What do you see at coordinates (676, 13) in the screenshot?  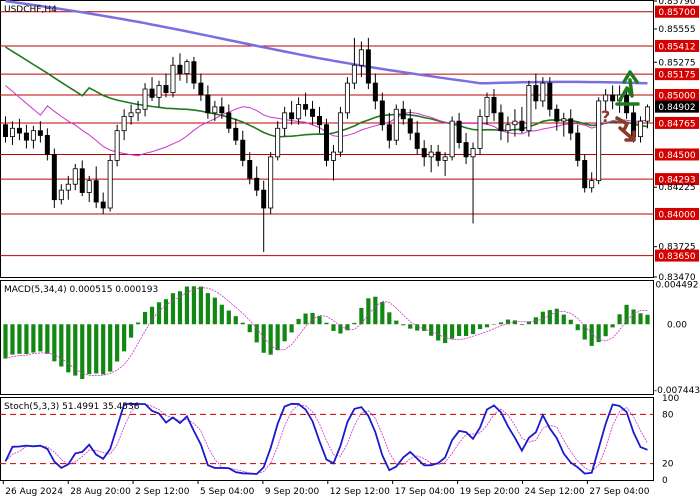 I see `level-label: 0.85700` at bounding box center [676, 13].